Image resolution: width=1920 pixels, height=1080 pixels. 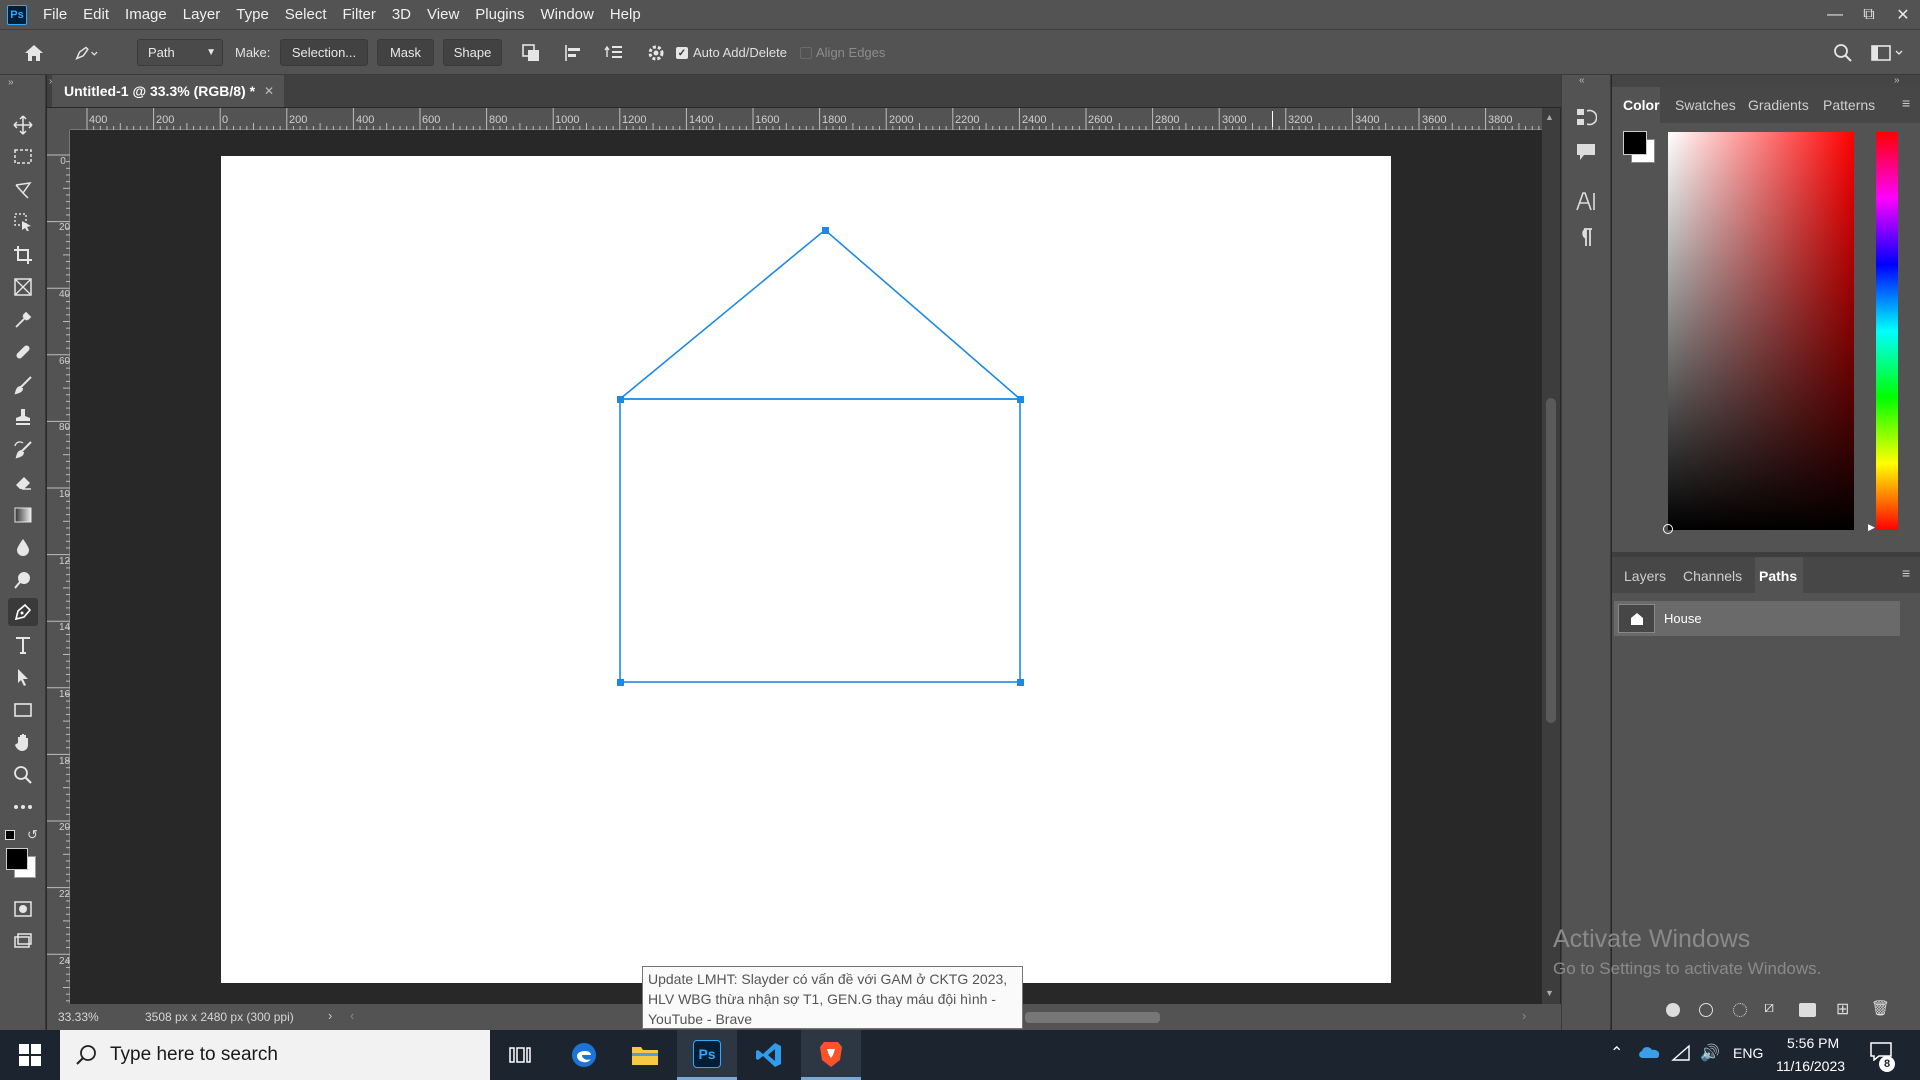 What do you see at coordinates (472, 52) in the screenshot?
I see `make-shape-button: Shape` at bounding box center [472, 52].